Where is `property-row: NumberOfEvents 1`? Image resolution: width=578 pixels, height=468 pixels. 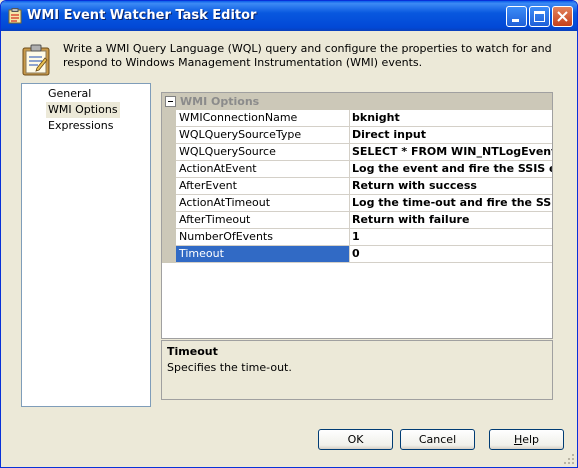 property-row: NumberOfEvents 1 is located at coordinates (357, 237).